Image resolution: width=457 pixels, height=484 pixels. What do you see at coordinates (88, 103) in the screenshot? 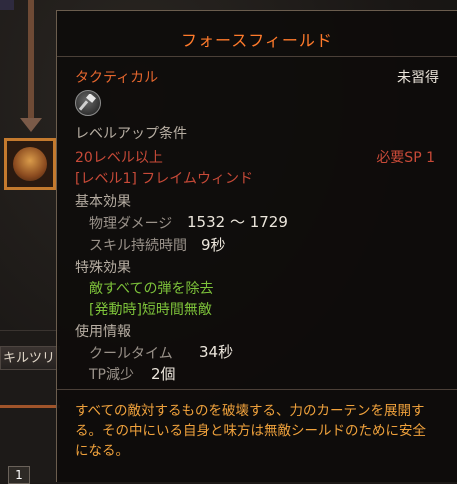
I see `hammer-icon` at bounding box center [88, 103].